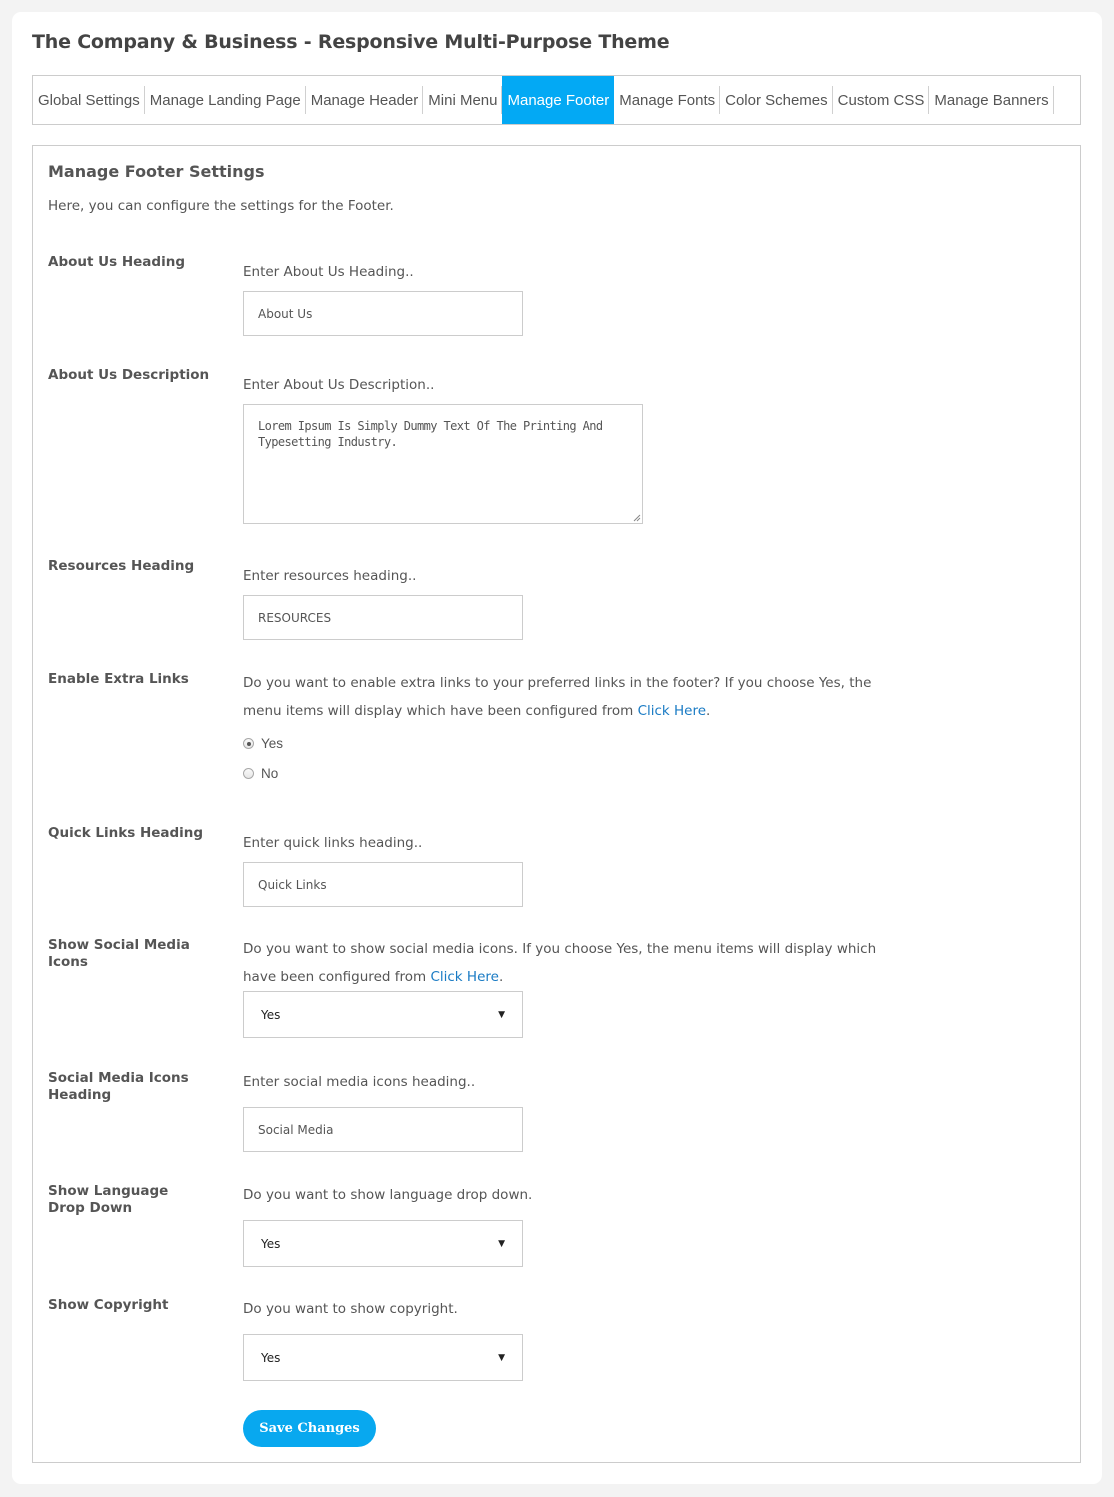 The image size is (1114, 1497). I want to click on social-heading-input: Social Media, so click(383, 1129).